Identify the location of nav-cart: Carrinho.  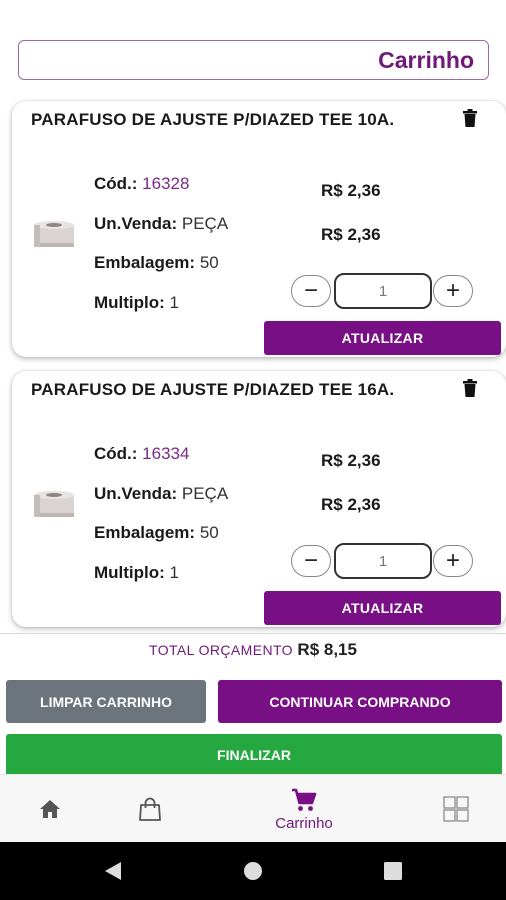
(304, 809).